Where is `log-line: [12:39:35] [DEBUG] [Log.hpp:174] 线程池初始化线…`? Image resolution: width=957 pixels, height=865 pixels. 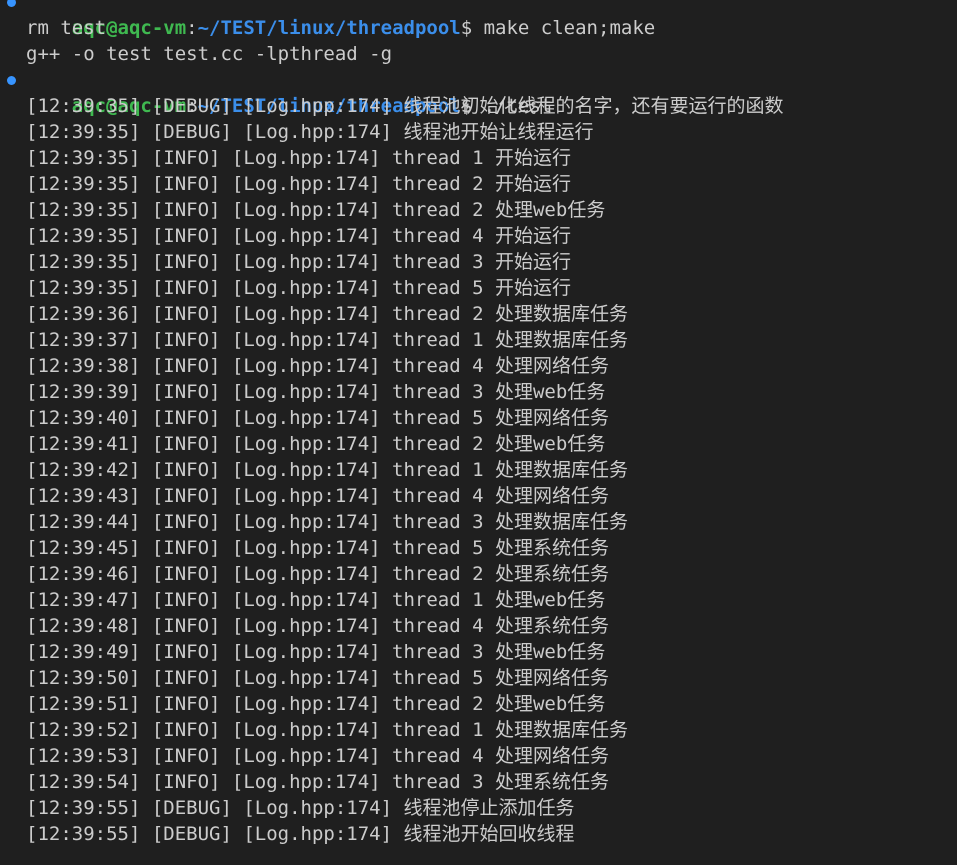
log-line: [12:39:35] [DEBUG] [Log.hpp:174] 线程池初始化线… is located at coordinates (405, 106).